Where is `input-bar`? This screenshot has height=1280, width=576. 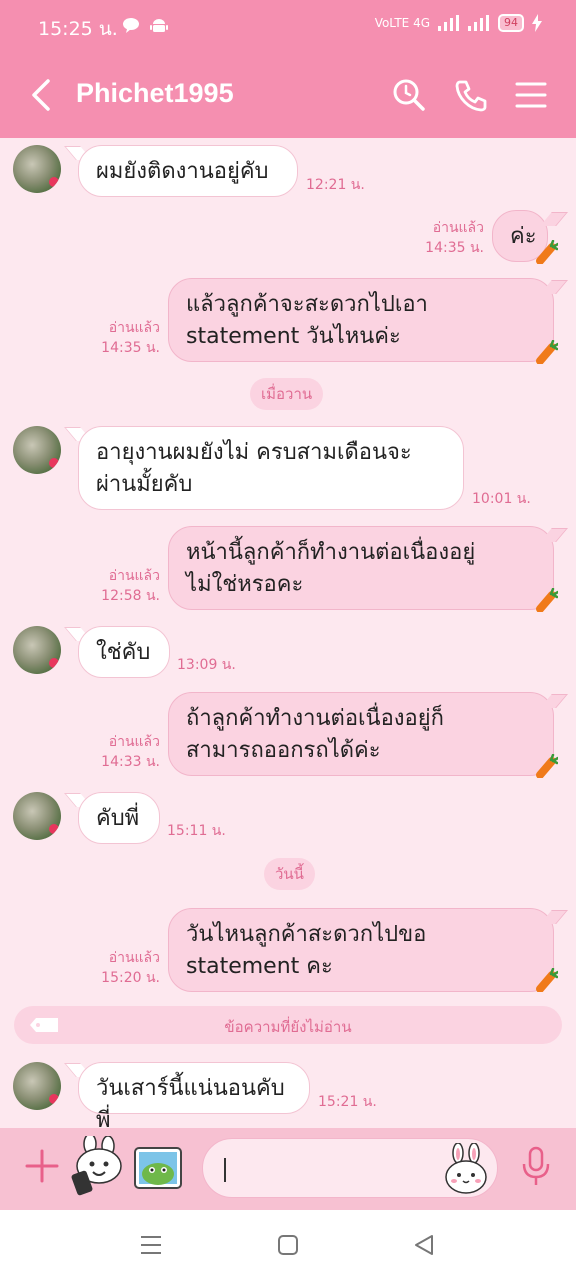
input-bar is located at coordinates (288, 1169).